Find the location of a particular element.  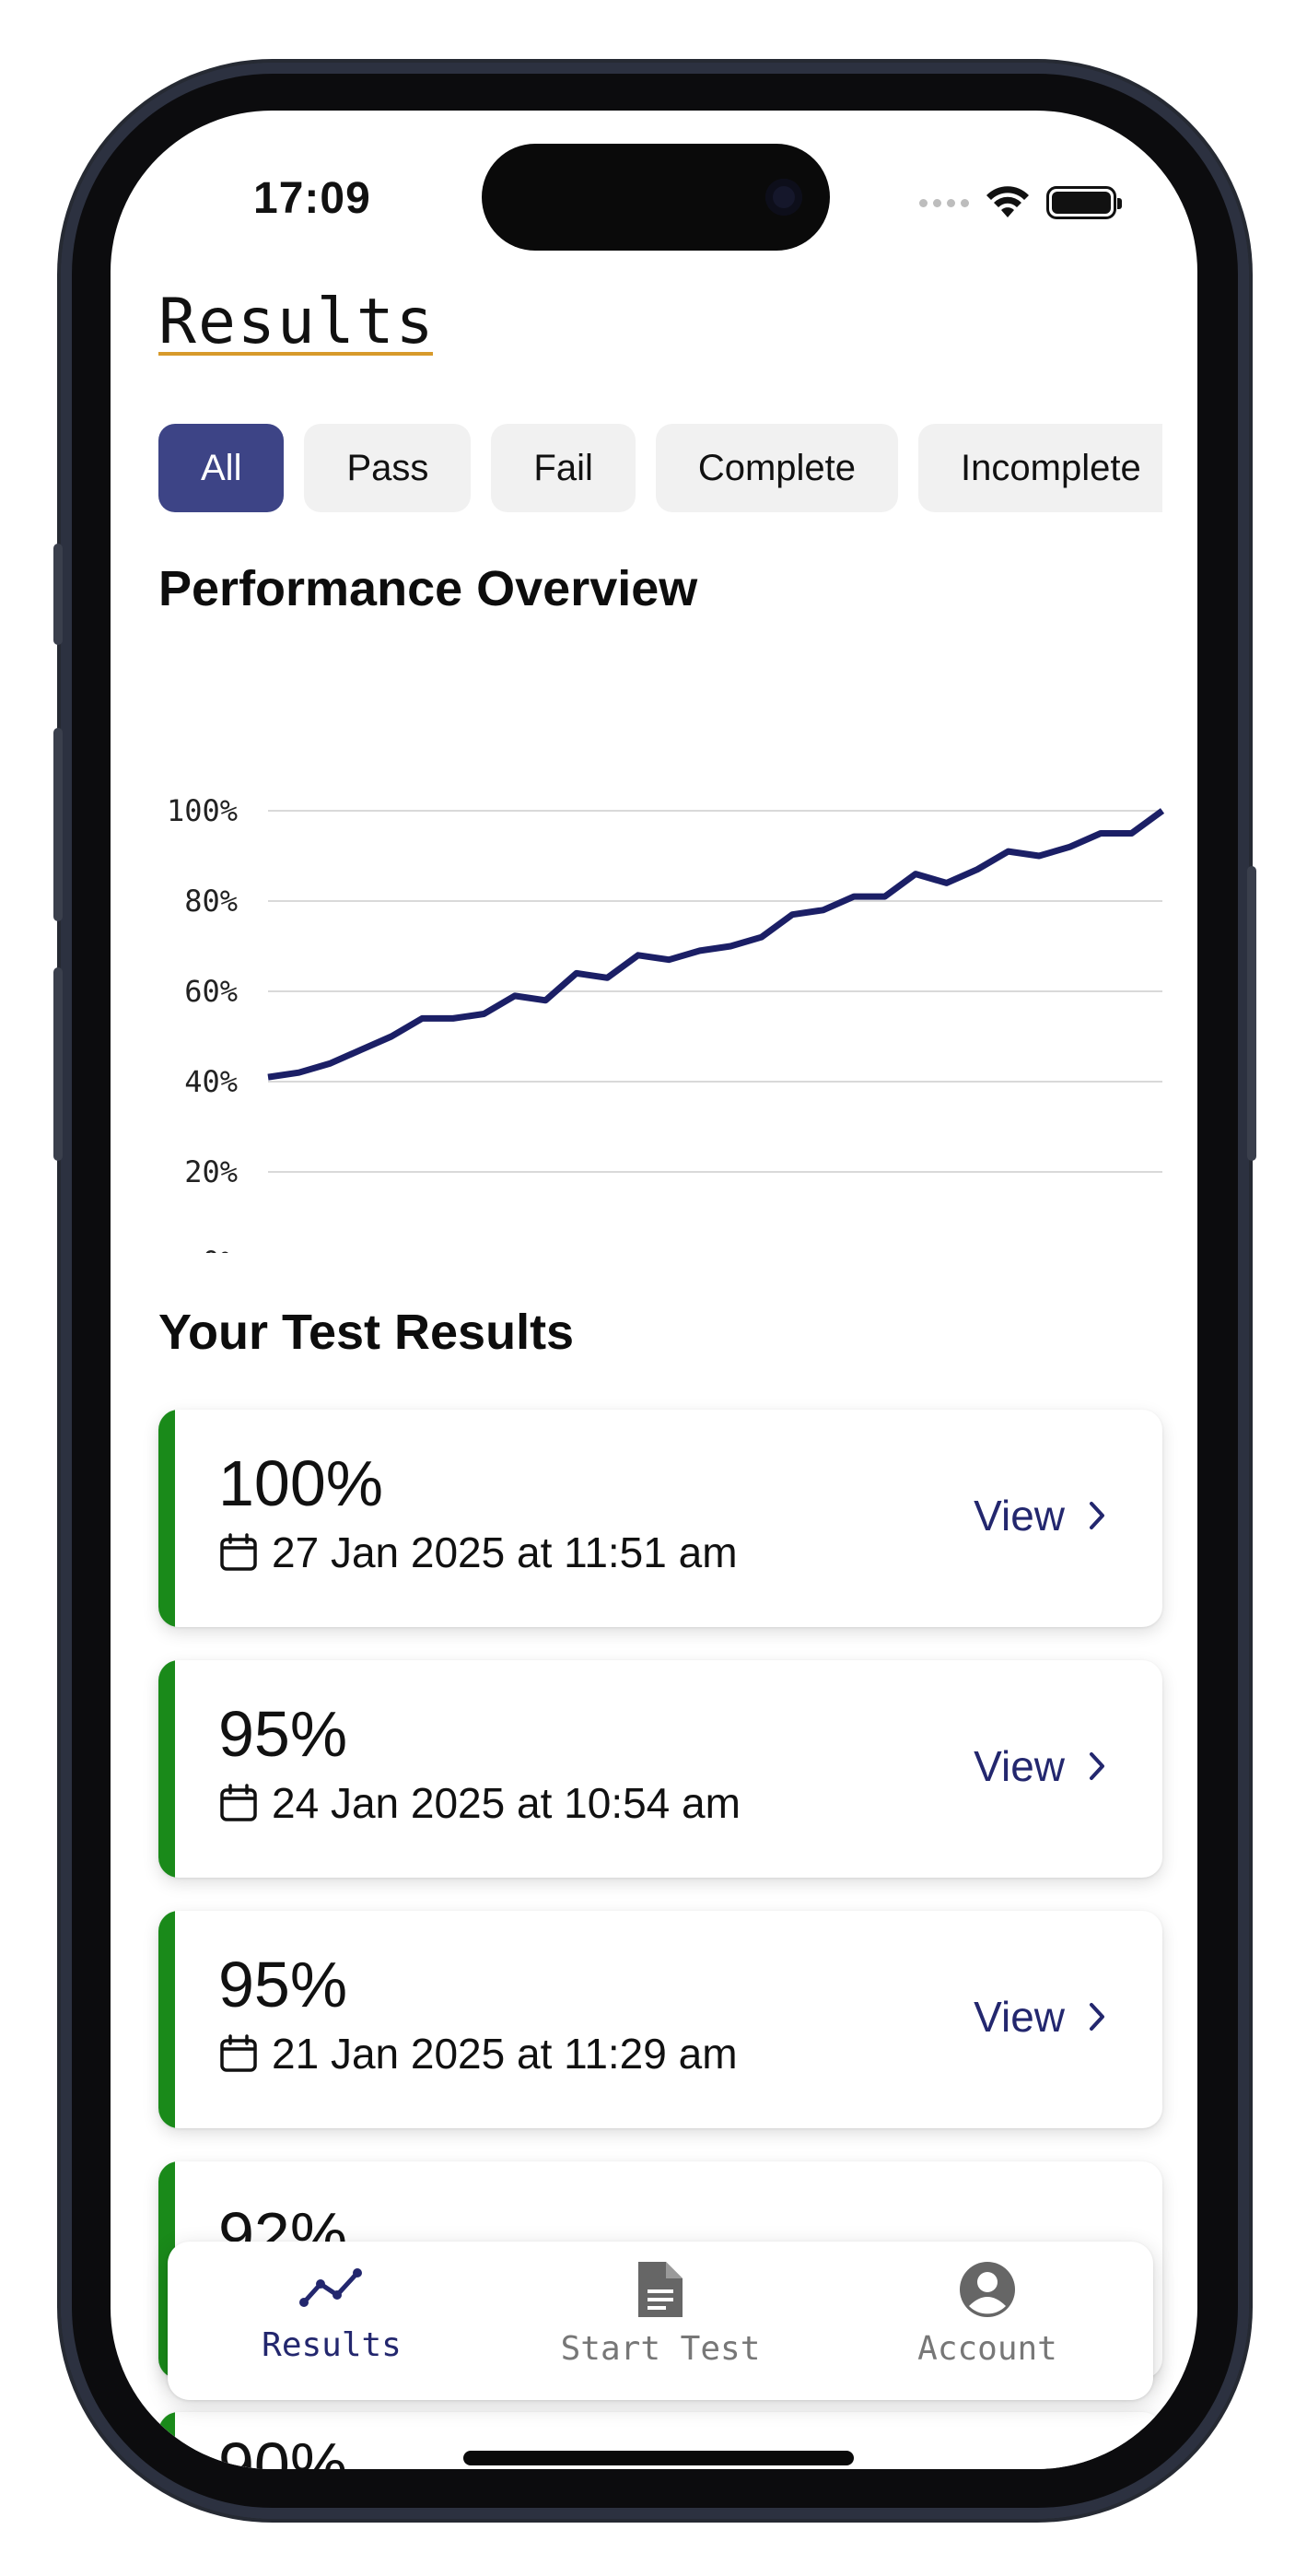

action-button is located at coordinates (58, 594).